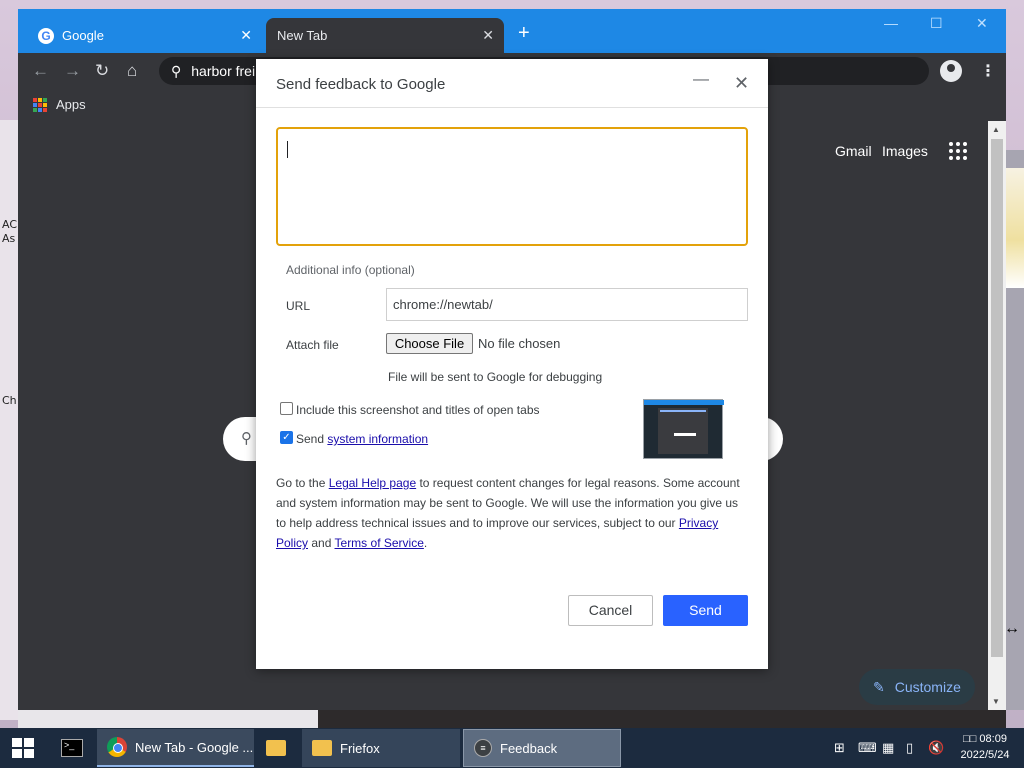  I want to click on text-caret, so click(287, 149).